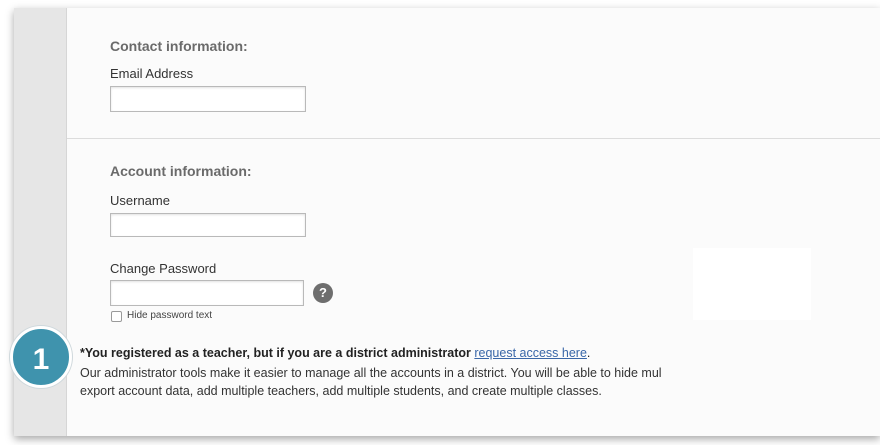 This screenshot has width=880, height=445. Describe the element at coordinates (152, 73) in the screenshot. I see `email-label: Email Address` at that location.